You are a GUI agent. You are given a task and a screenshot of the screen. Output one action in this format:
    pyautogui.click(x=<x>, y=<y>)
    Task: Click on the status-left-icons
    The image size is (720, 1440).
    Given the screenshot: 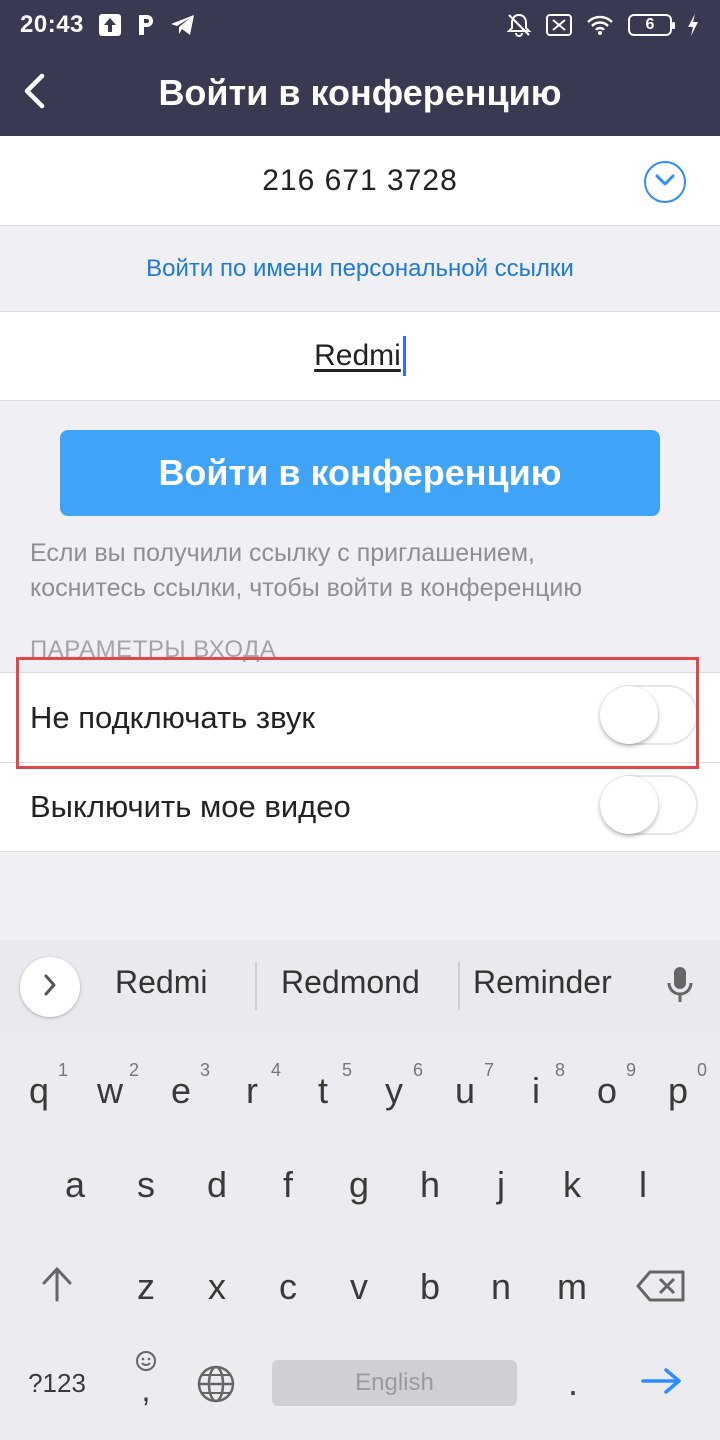 What is the action you would take?
    pyautogui.click(x=147, y=25)
    